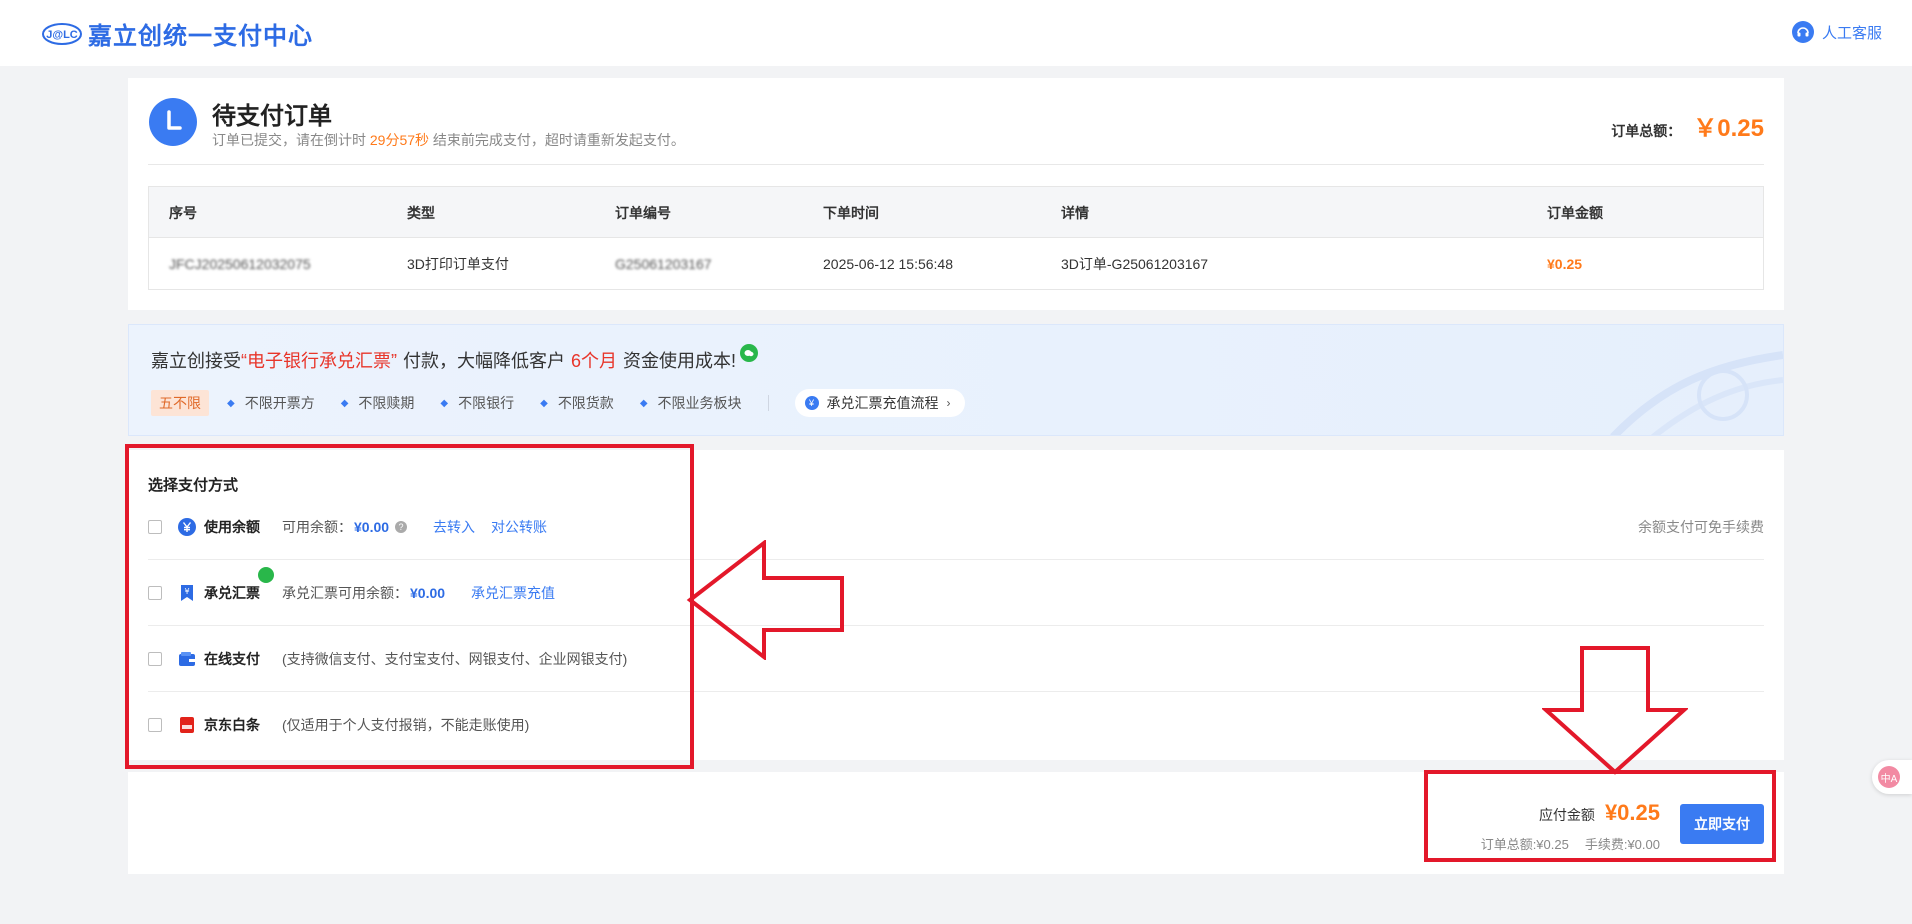 The image size is (1912, 924). I want to click on cell-time: 2025-06-12 15:56:48, so click(888, 263).